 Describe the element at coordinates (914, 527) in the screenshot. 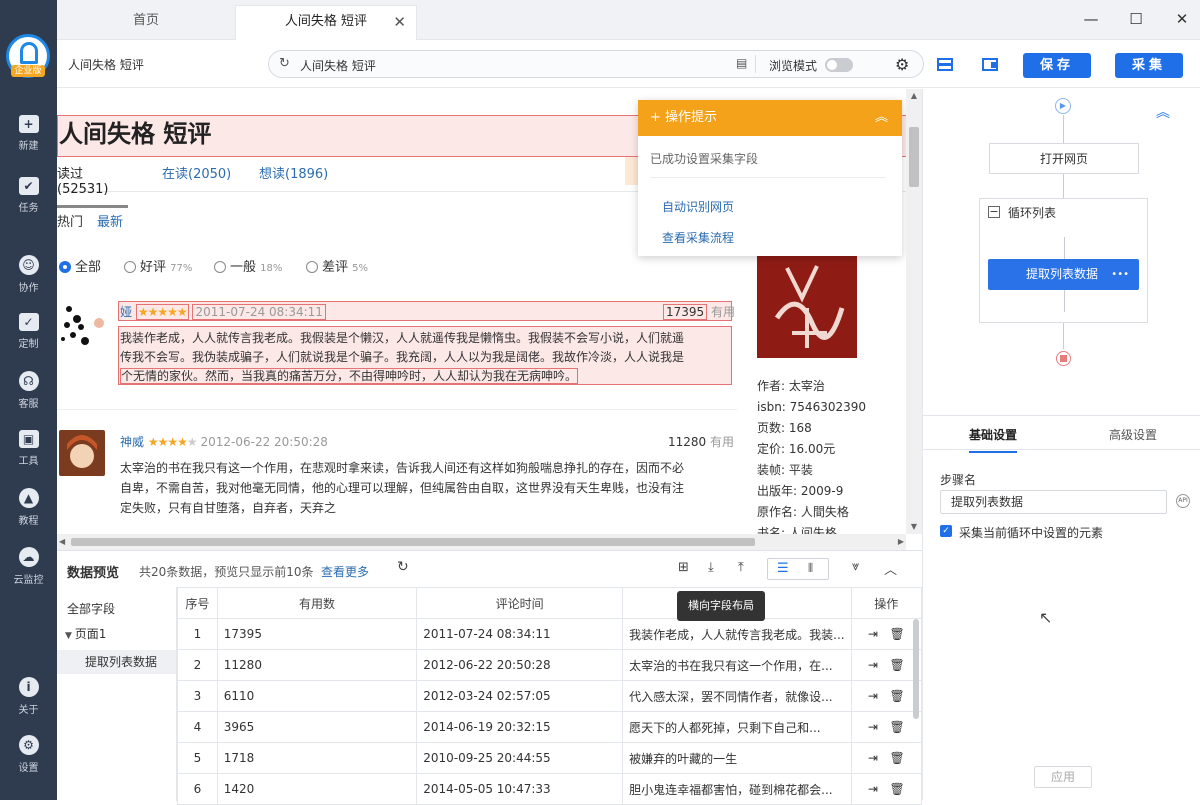

I see `scroll-down-icon: ▼` at that location.